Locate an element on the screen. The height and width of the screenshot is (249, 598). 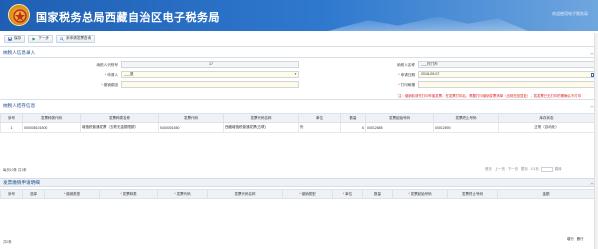
applicant-label: * 申请人 is located at coordinates (111, 74).